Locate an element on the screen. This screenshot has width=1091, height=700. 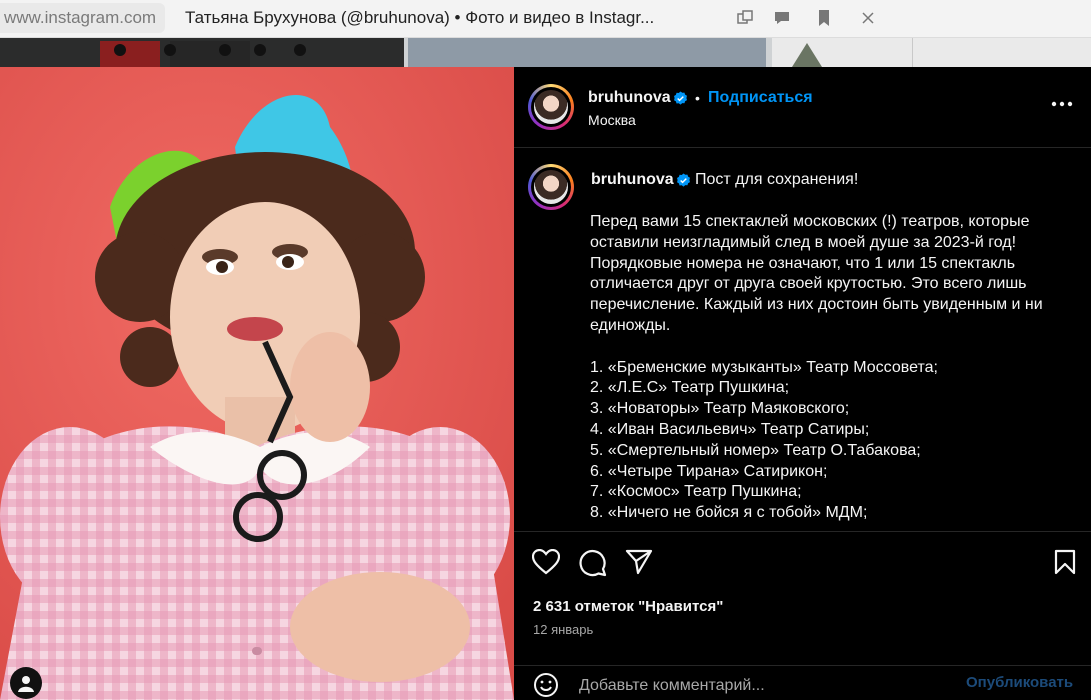
publish-button: Опубликовать is located at coordinates (1019, 682).